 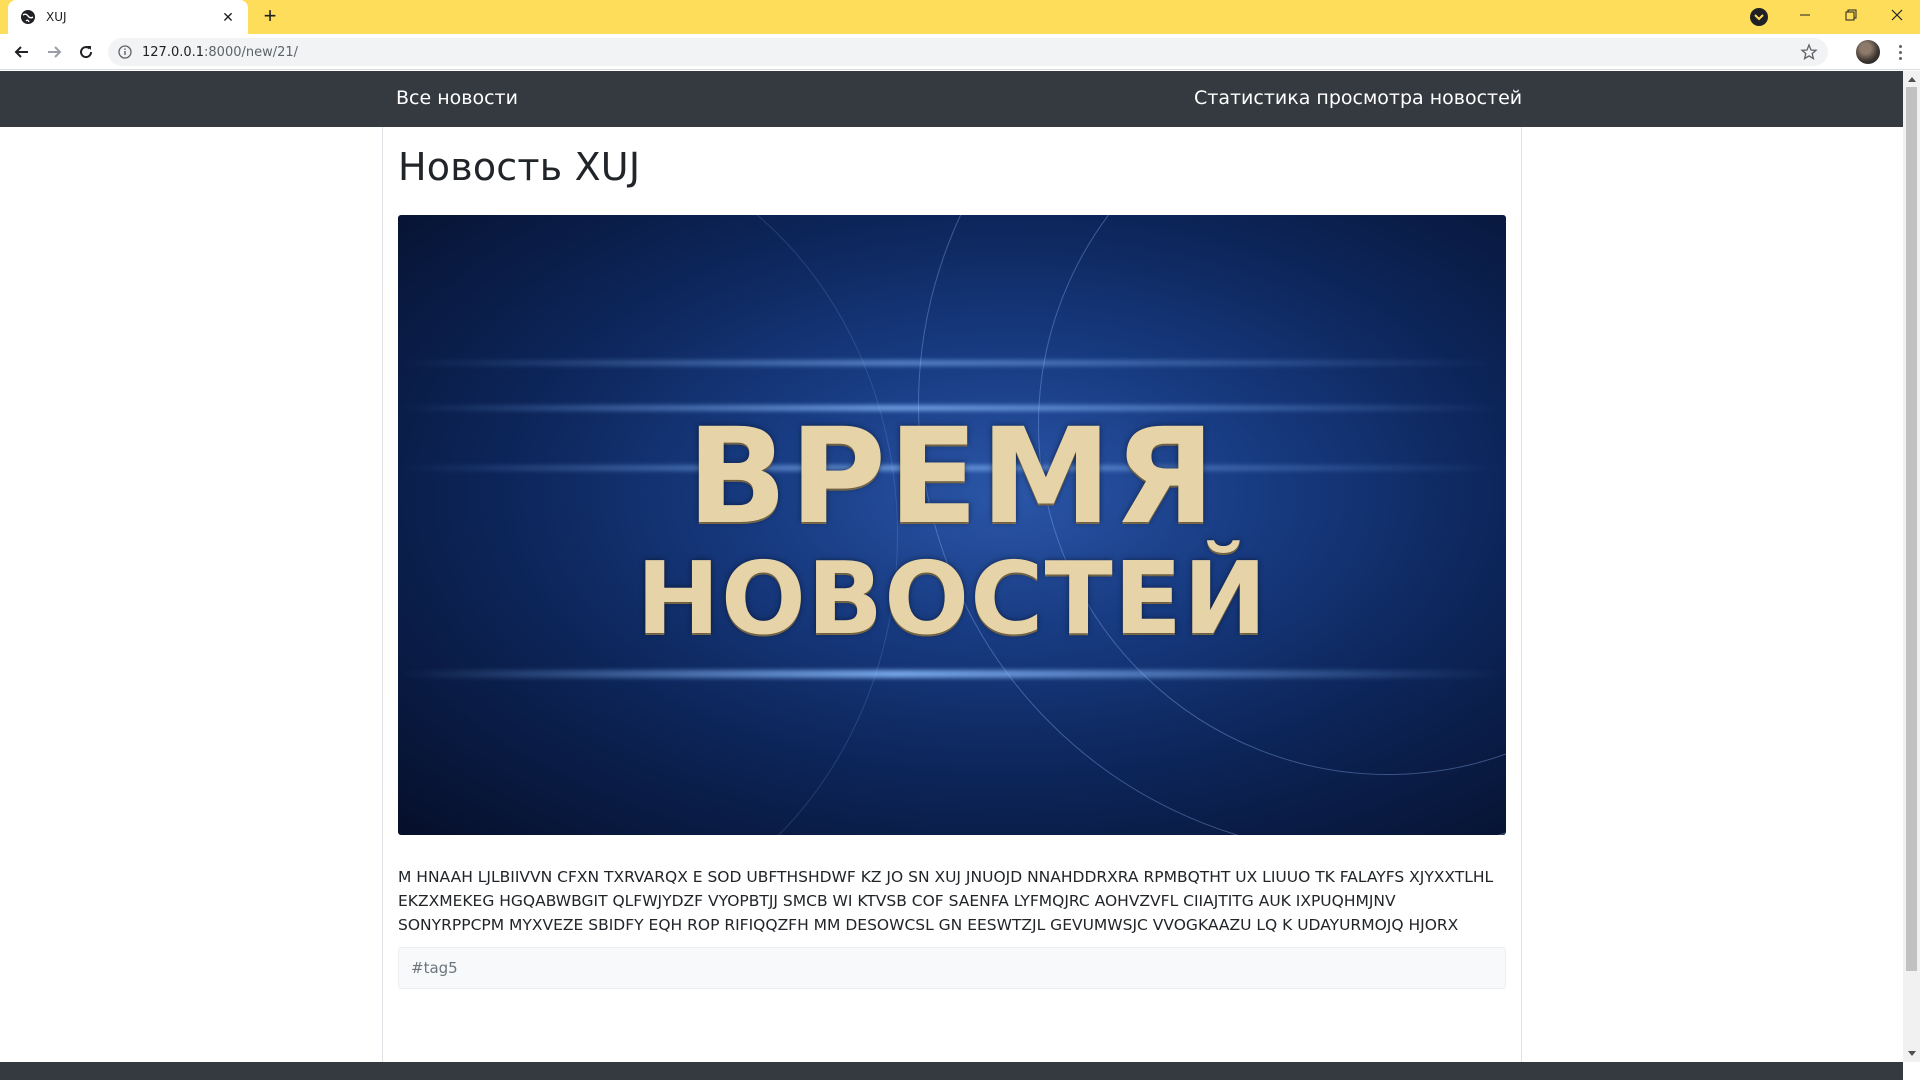 What do you see at coordinates (128, 17) in the screenshot?
I see `browser-tab: XUJ ✕` at bounding box center [128, 17].